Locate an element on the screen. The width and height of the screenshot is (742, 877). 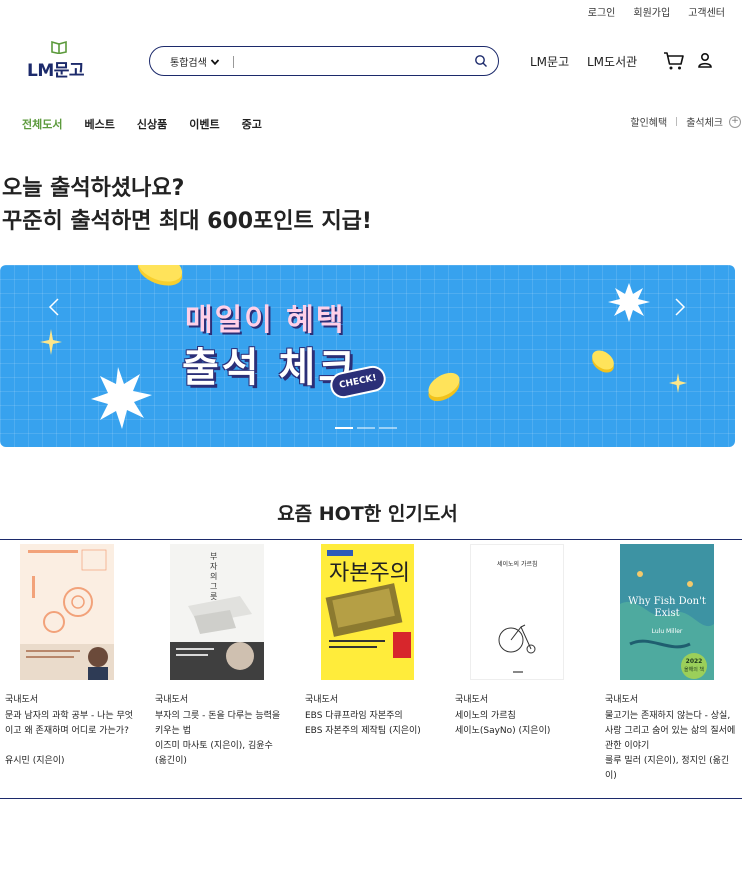
nav-all-books: 전체도서 is located at coordinates (42, 124).